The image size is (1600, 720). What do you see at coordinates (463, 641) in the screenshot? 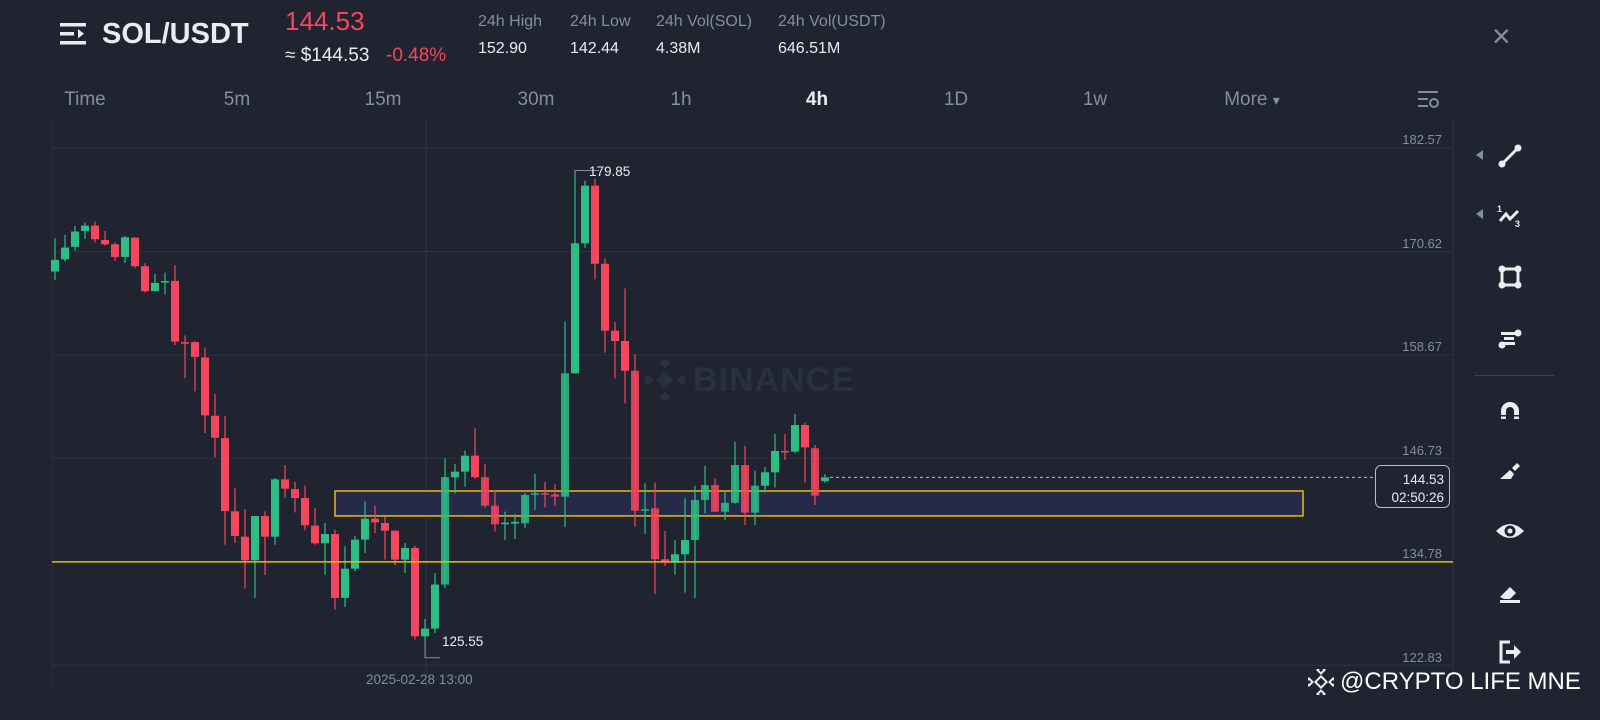
I see `low-marker-label: 125.55` at bounding box center [463, 641].